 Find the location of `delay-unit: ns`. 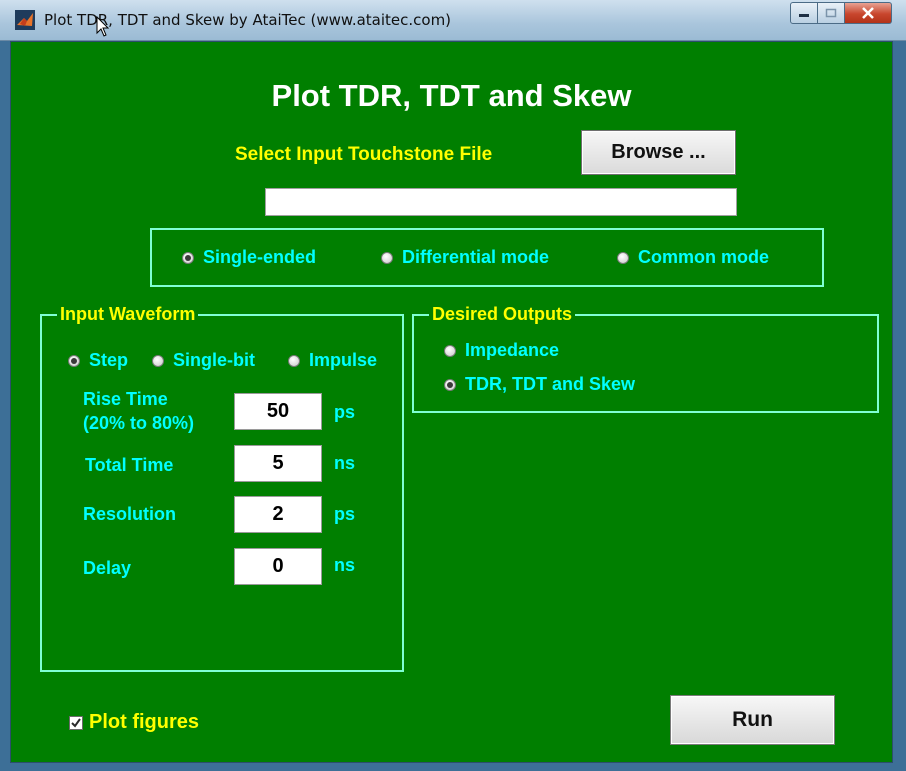

delay-unit: ns is located at coordinates (345, 565).